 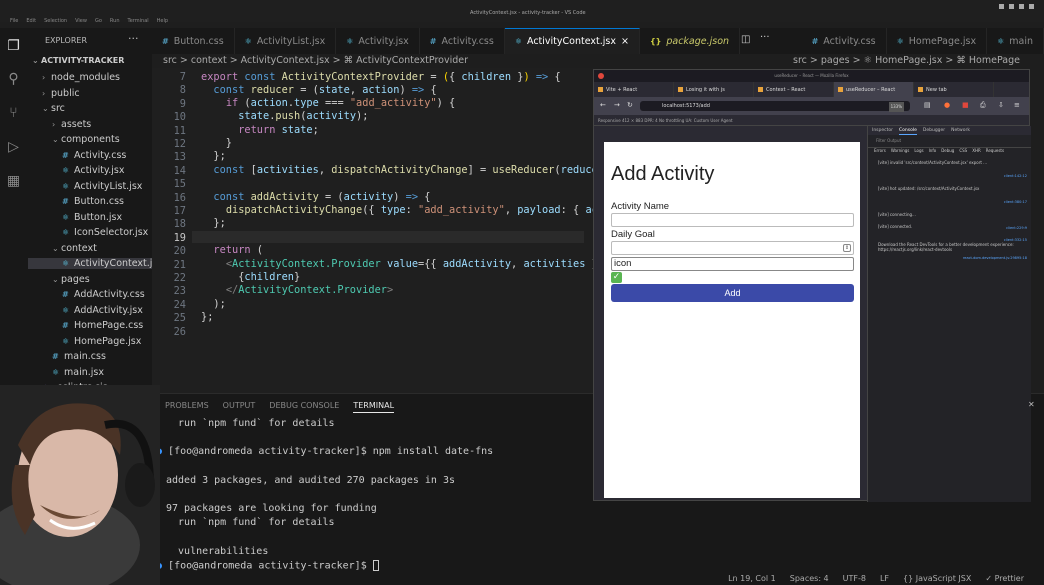 I want to click on extension-icon: ●, so click(x=947, y=105).